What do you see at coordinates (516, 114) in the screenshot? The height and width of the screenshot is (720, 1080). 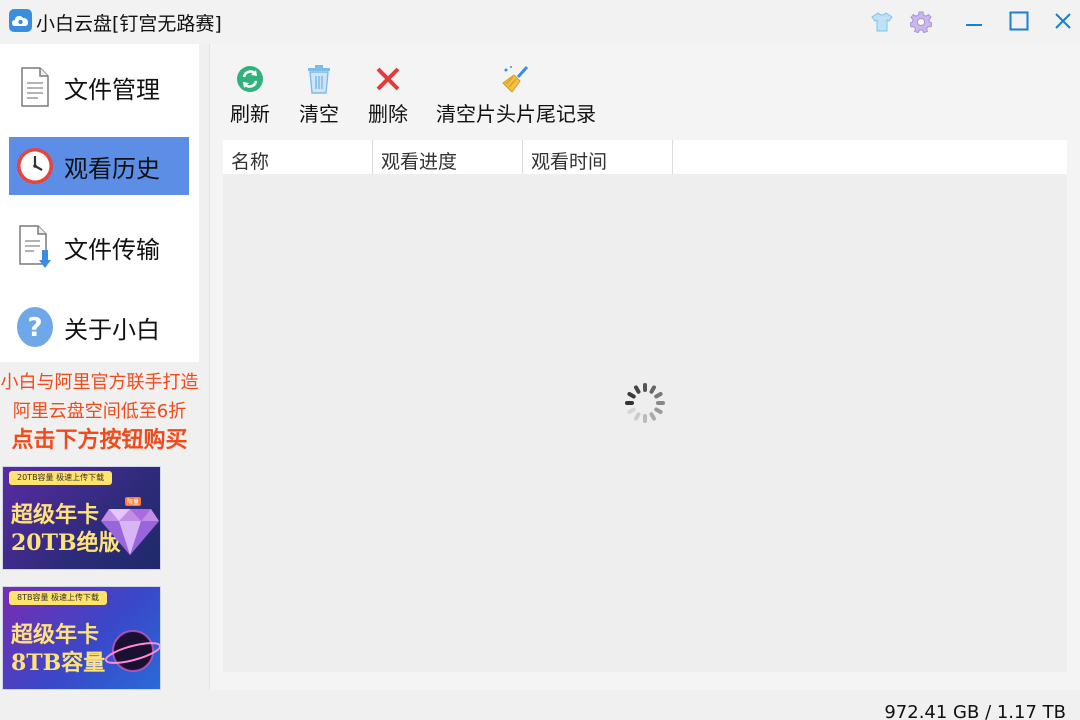 I see `clear-intro-outro-label: 清空片头片尾记录` at bounding box center [516, 114].